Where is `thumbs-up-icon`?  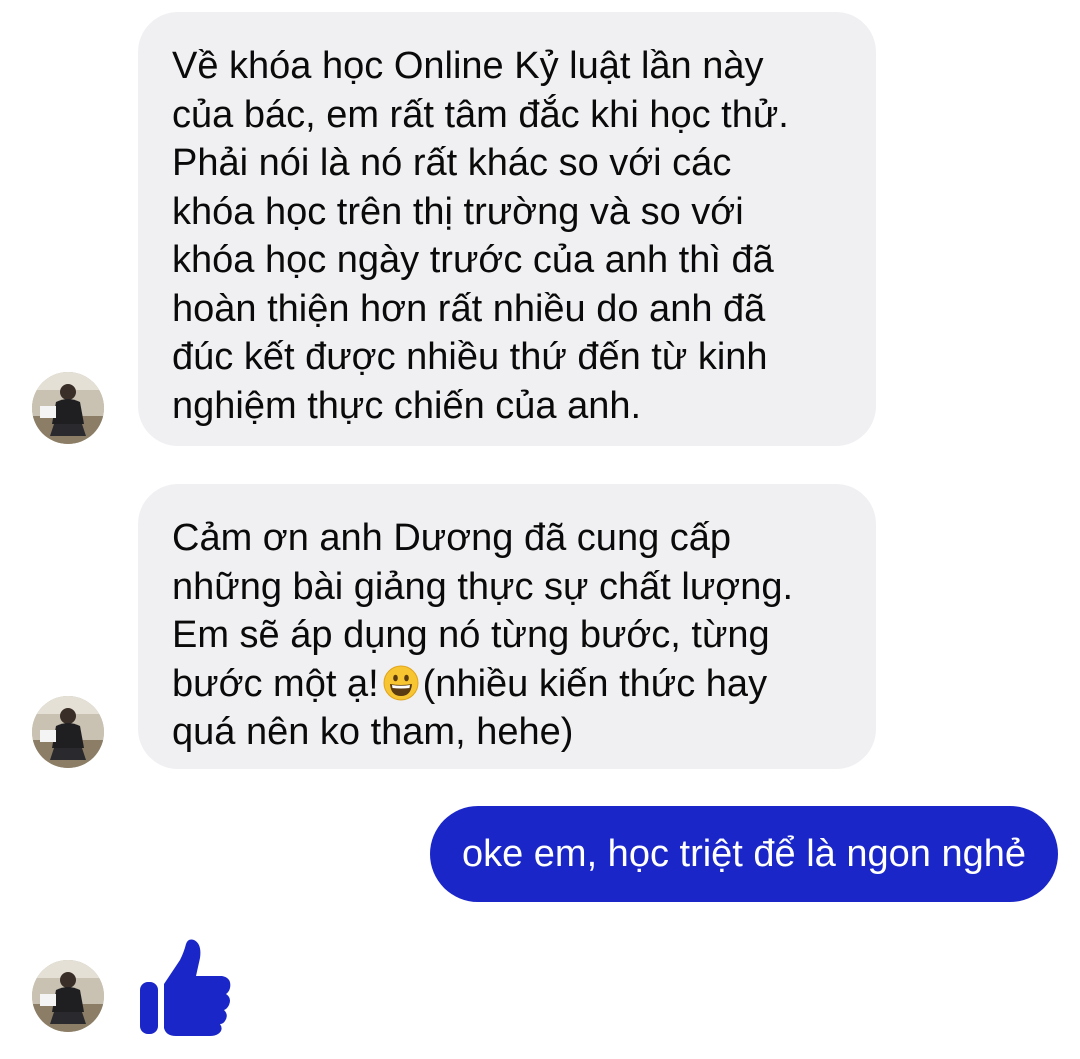
thumbs-up-icon is located at coordinates (186, 988).